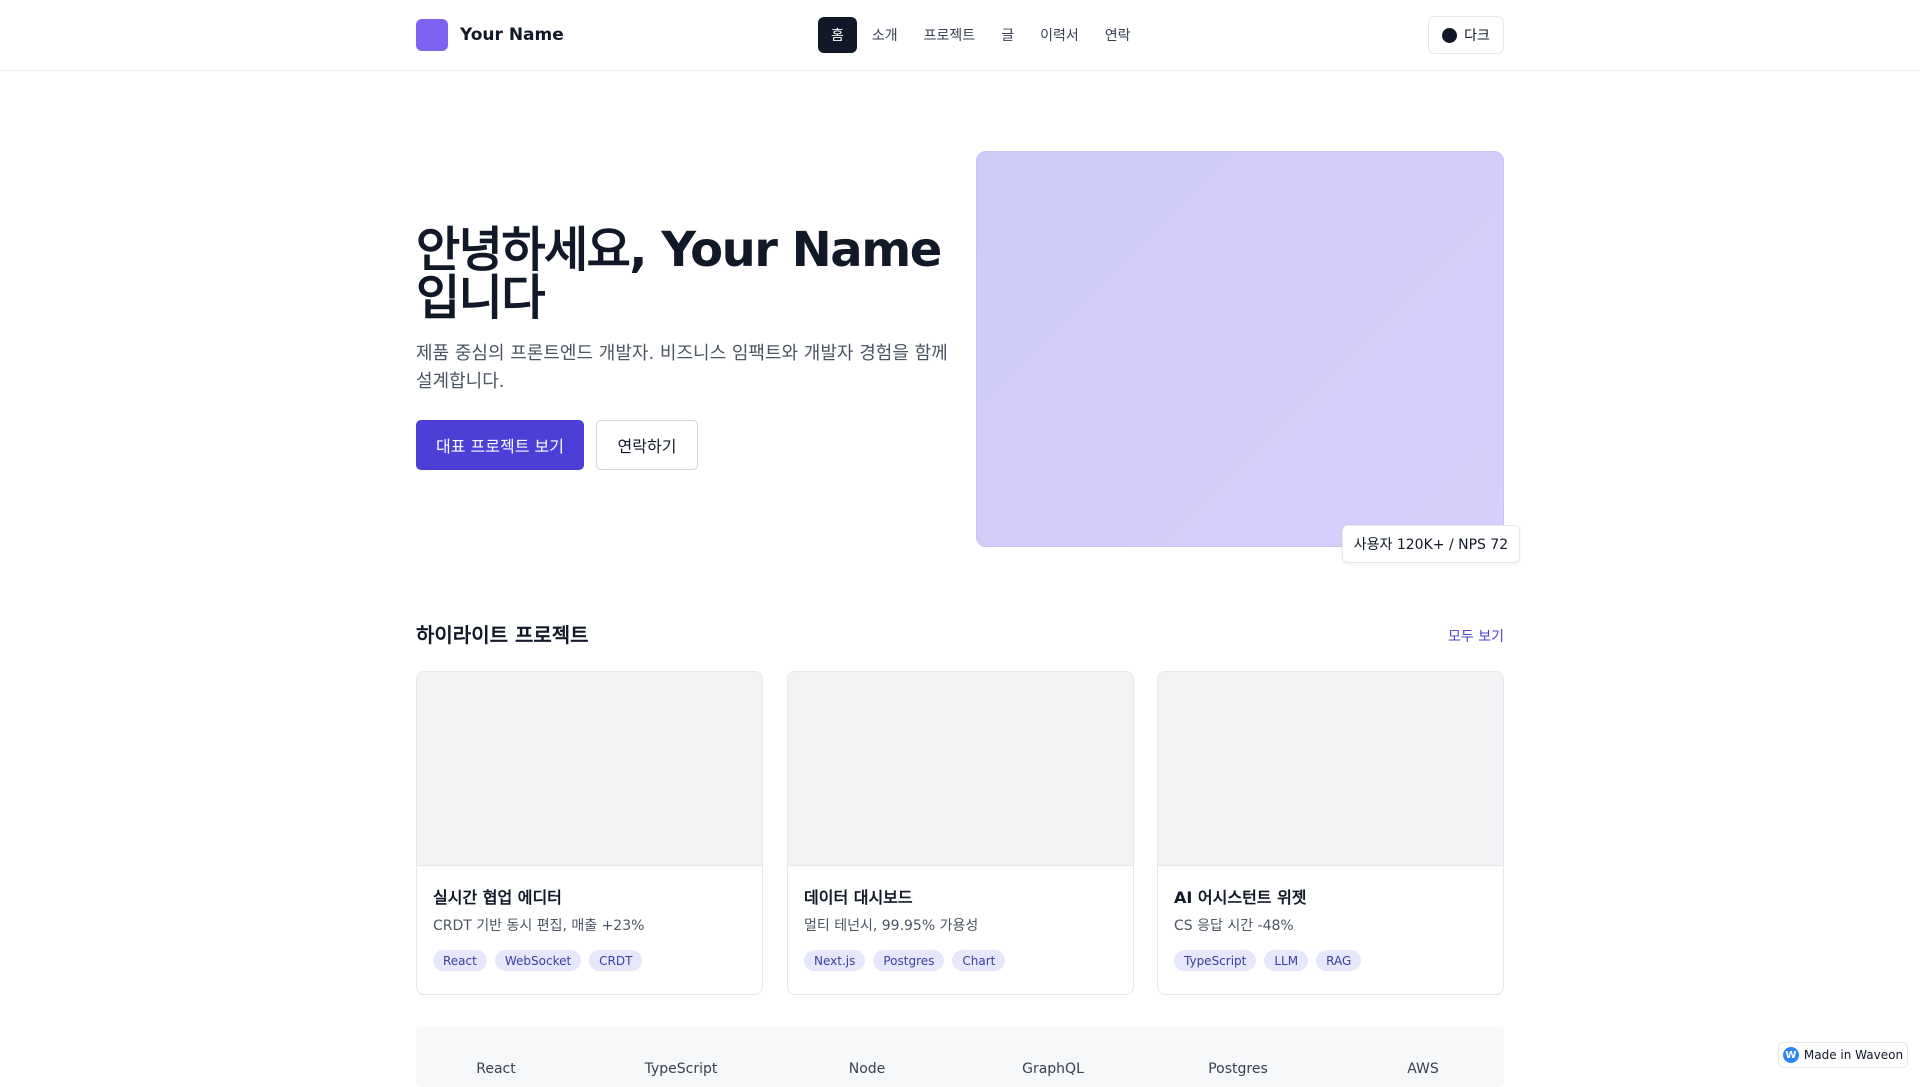 This screenshot has width=1920, height=1087. What do you see at coordinates (616, 960) in the screenshot?
I see `tag: CRDT` at bounding box center [616, 960].